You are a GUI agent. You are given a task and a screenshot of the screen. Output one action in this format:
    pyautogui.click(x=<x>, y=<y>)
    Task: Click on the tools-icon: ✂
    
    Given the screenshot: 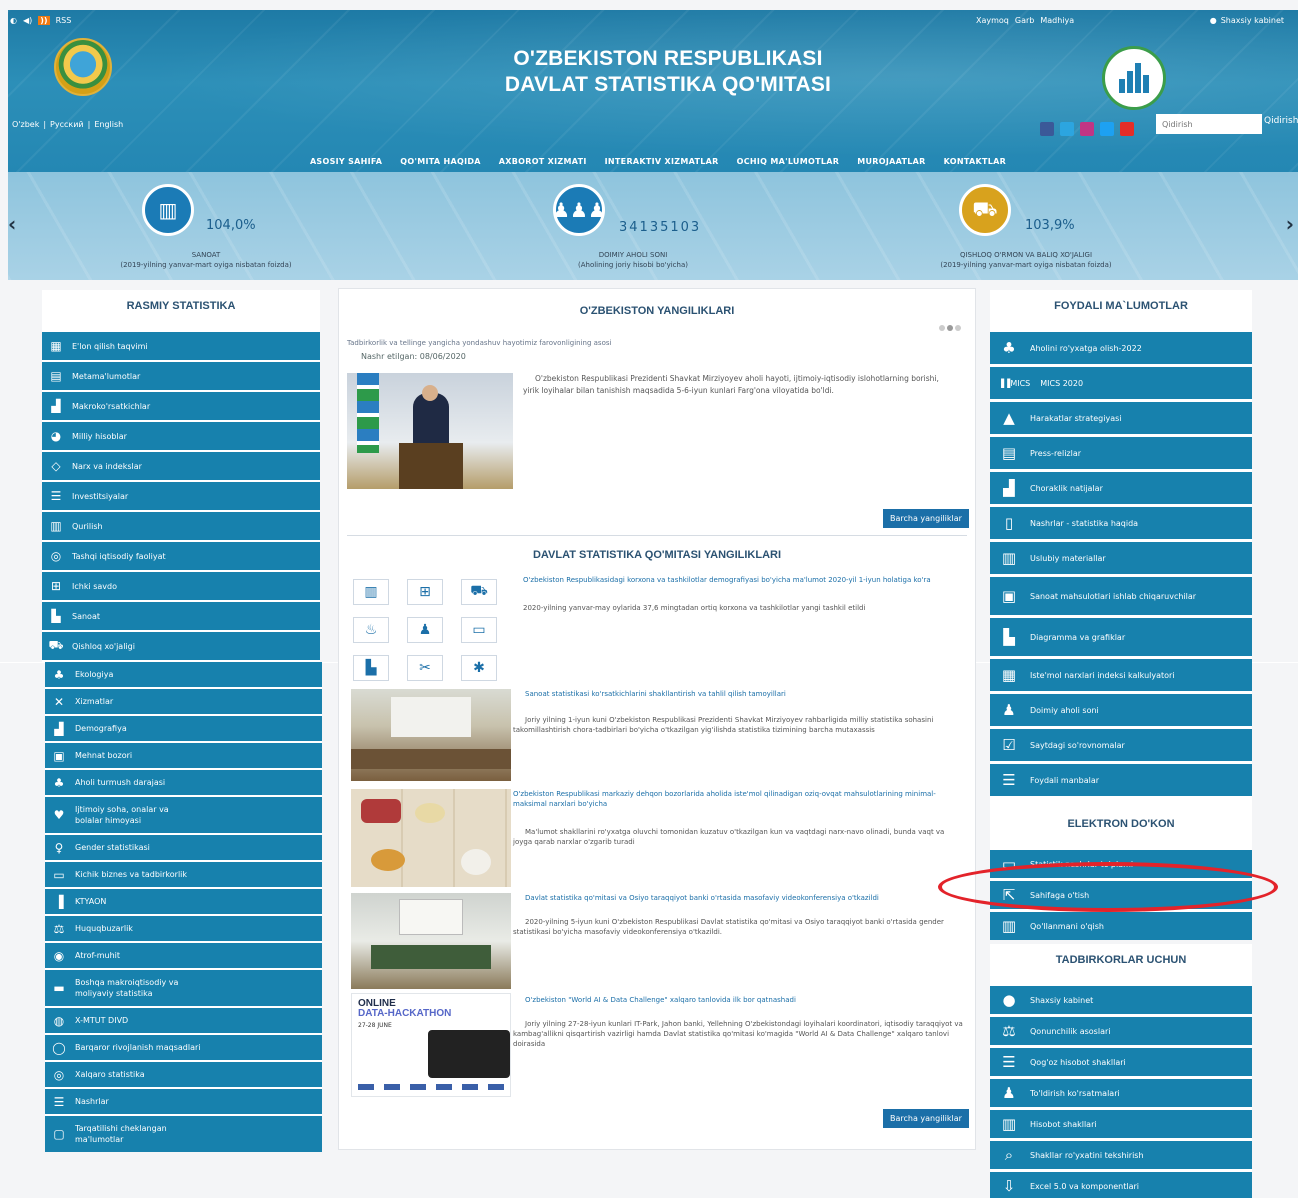 What is the action you would take?
    pyautogui.click(x=425, y=668)
    